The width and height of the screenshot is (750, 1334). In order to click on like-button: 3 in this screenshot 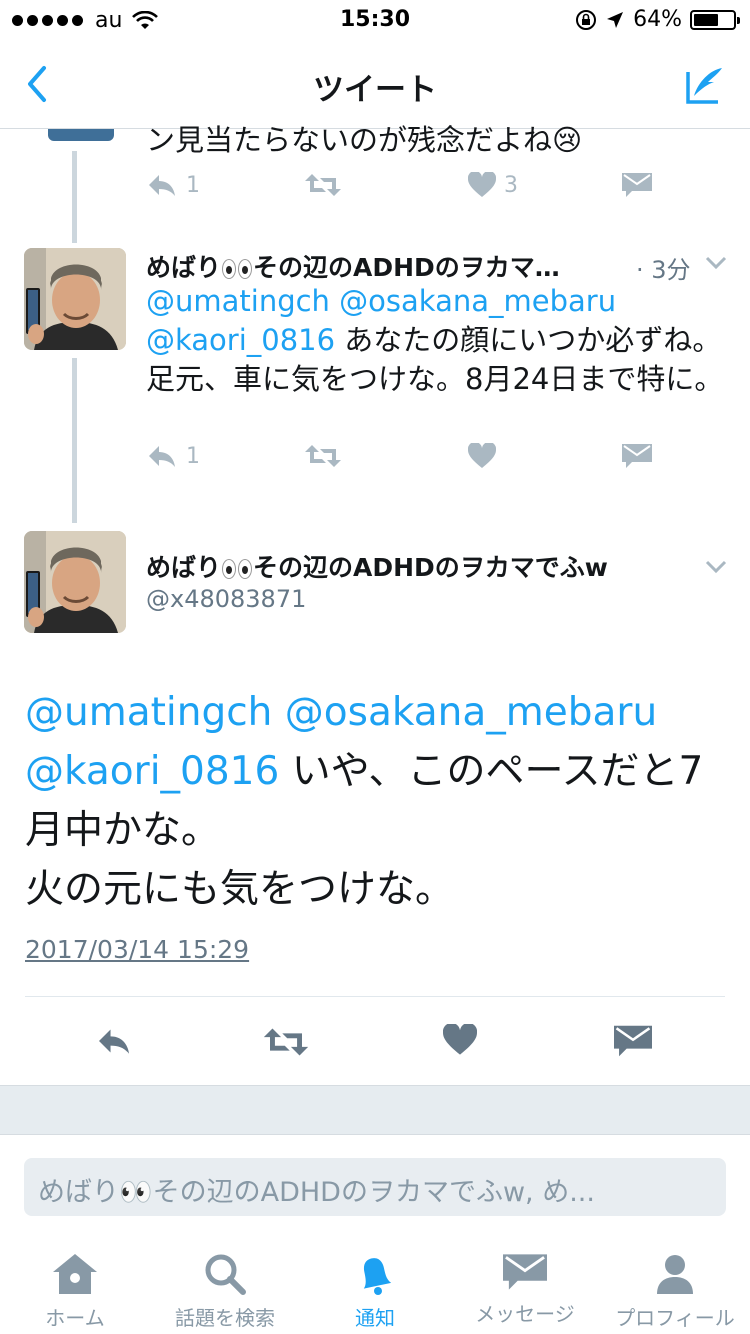, I will do `click(493, 185)`.